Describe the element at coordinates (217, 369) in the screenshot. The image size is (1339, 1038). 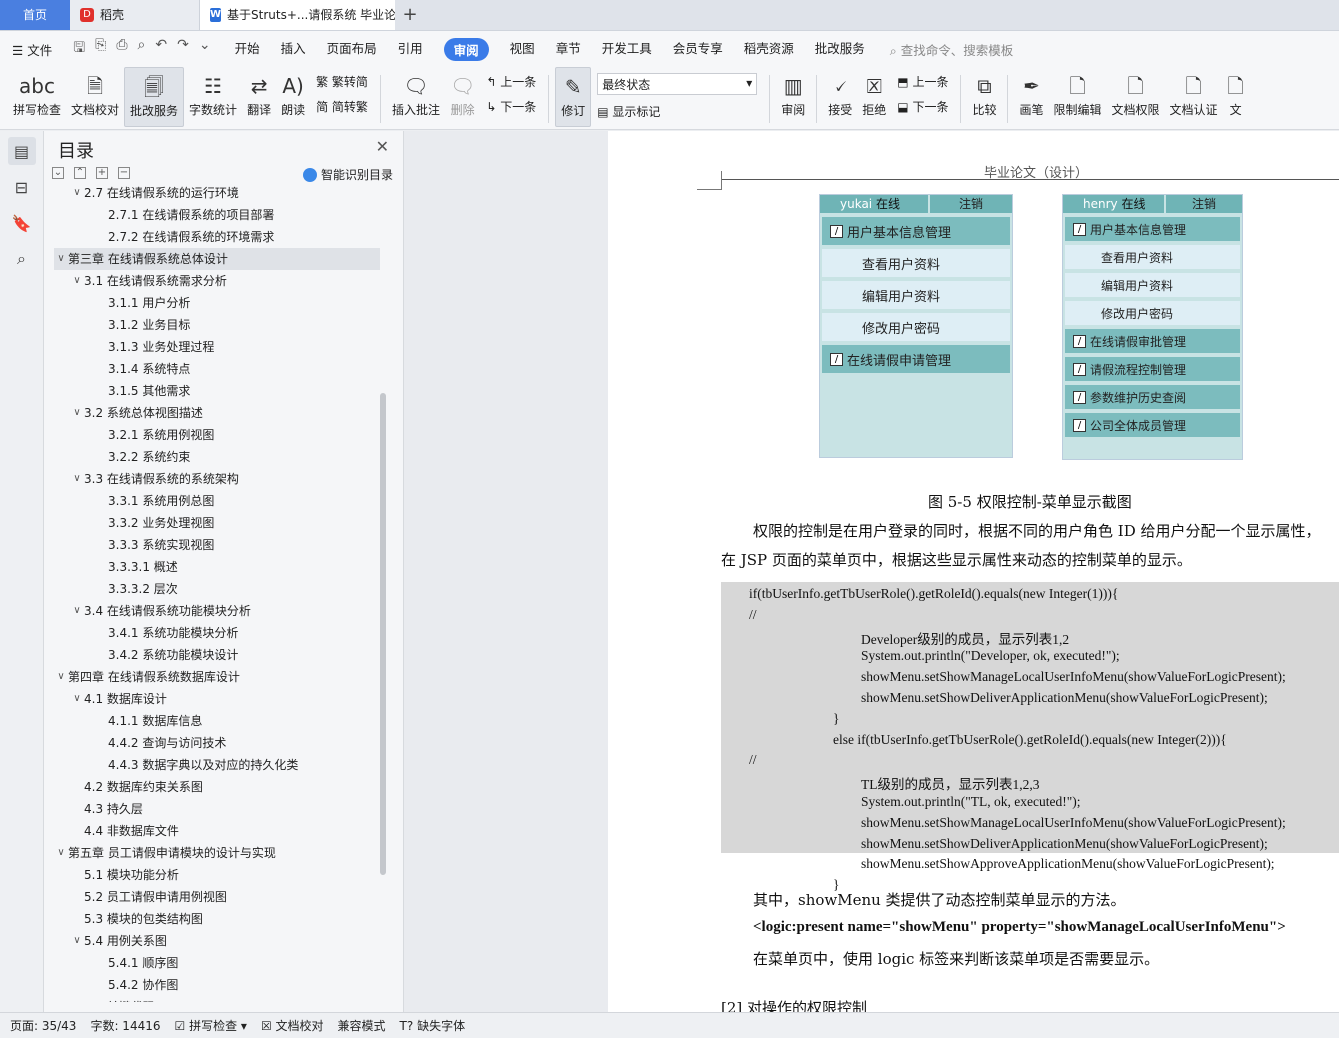
I see `toc-item: 3.1.4 系统特点` at that location.